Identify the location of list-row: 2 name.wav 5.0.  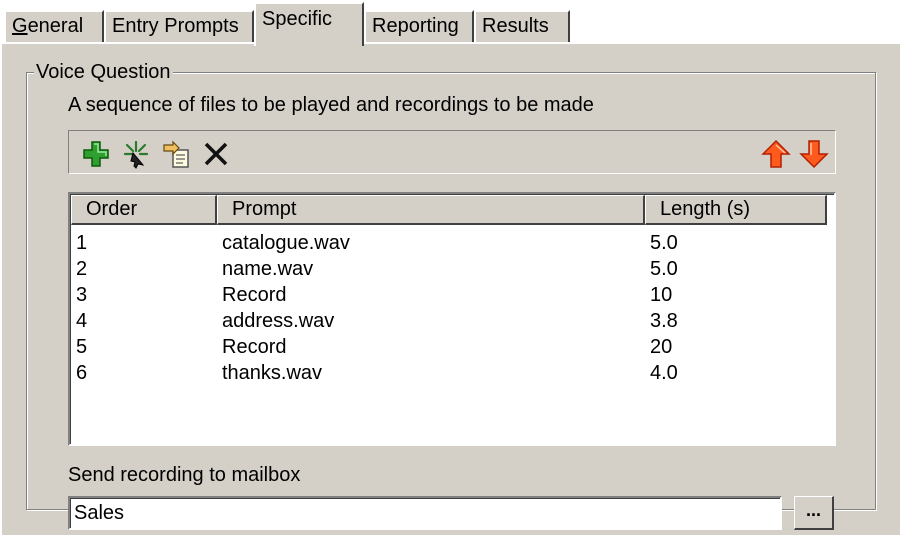
(452, 269).